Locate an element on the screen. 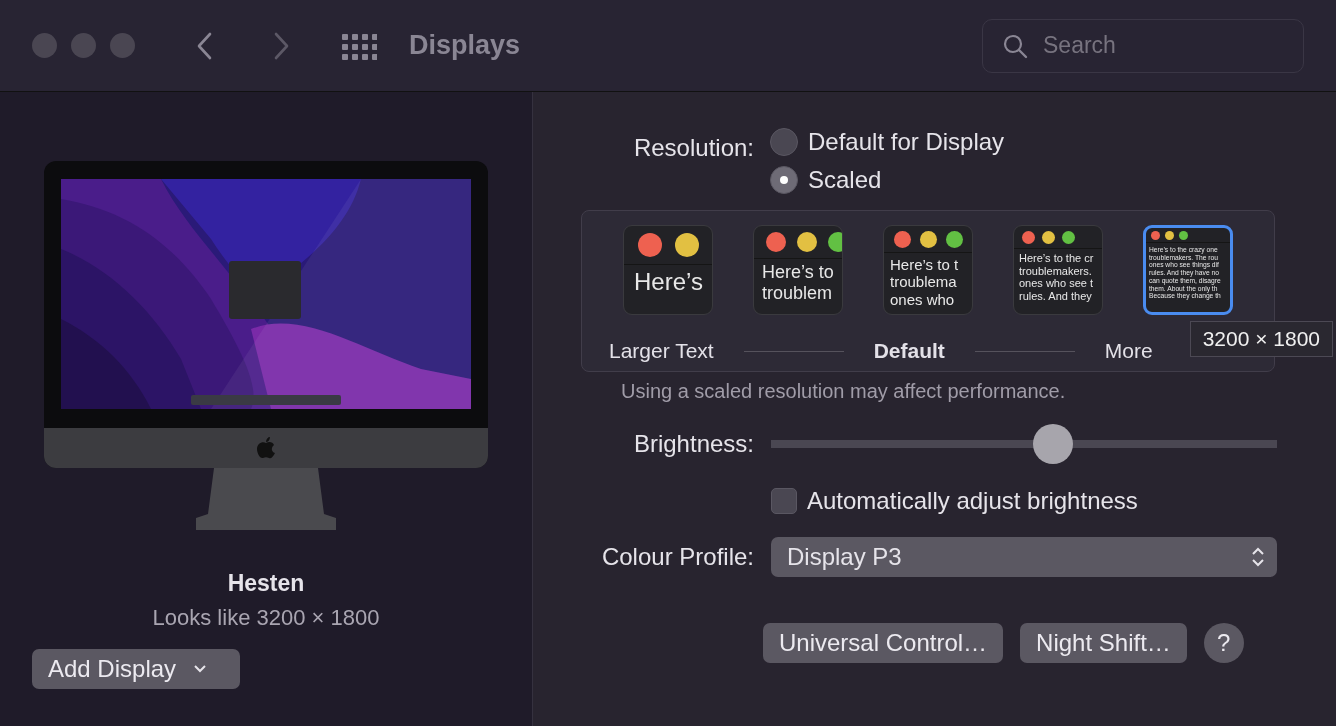 This screenshot has height=726, width=1336. preview-text: ones who see t is located at coordinates (1056, 283).